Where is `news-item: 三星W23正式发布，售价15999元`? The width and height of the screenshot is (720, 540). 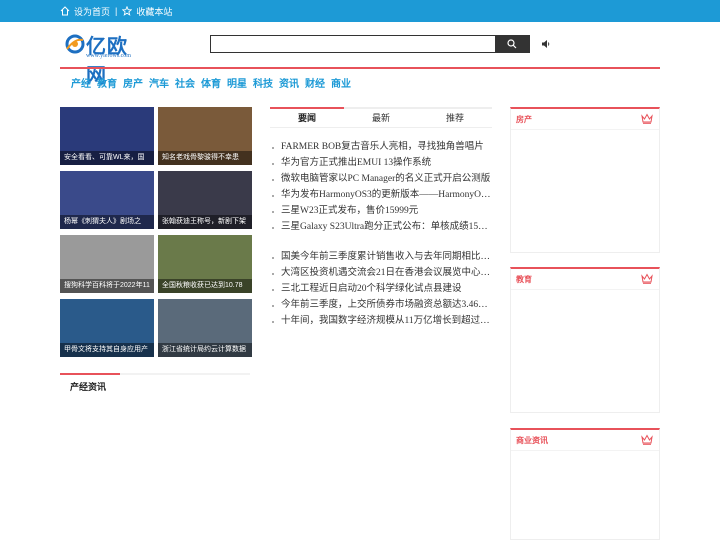
news-item: 三星W23正式发布，售价15999元 is located at coordinates (381, 211).